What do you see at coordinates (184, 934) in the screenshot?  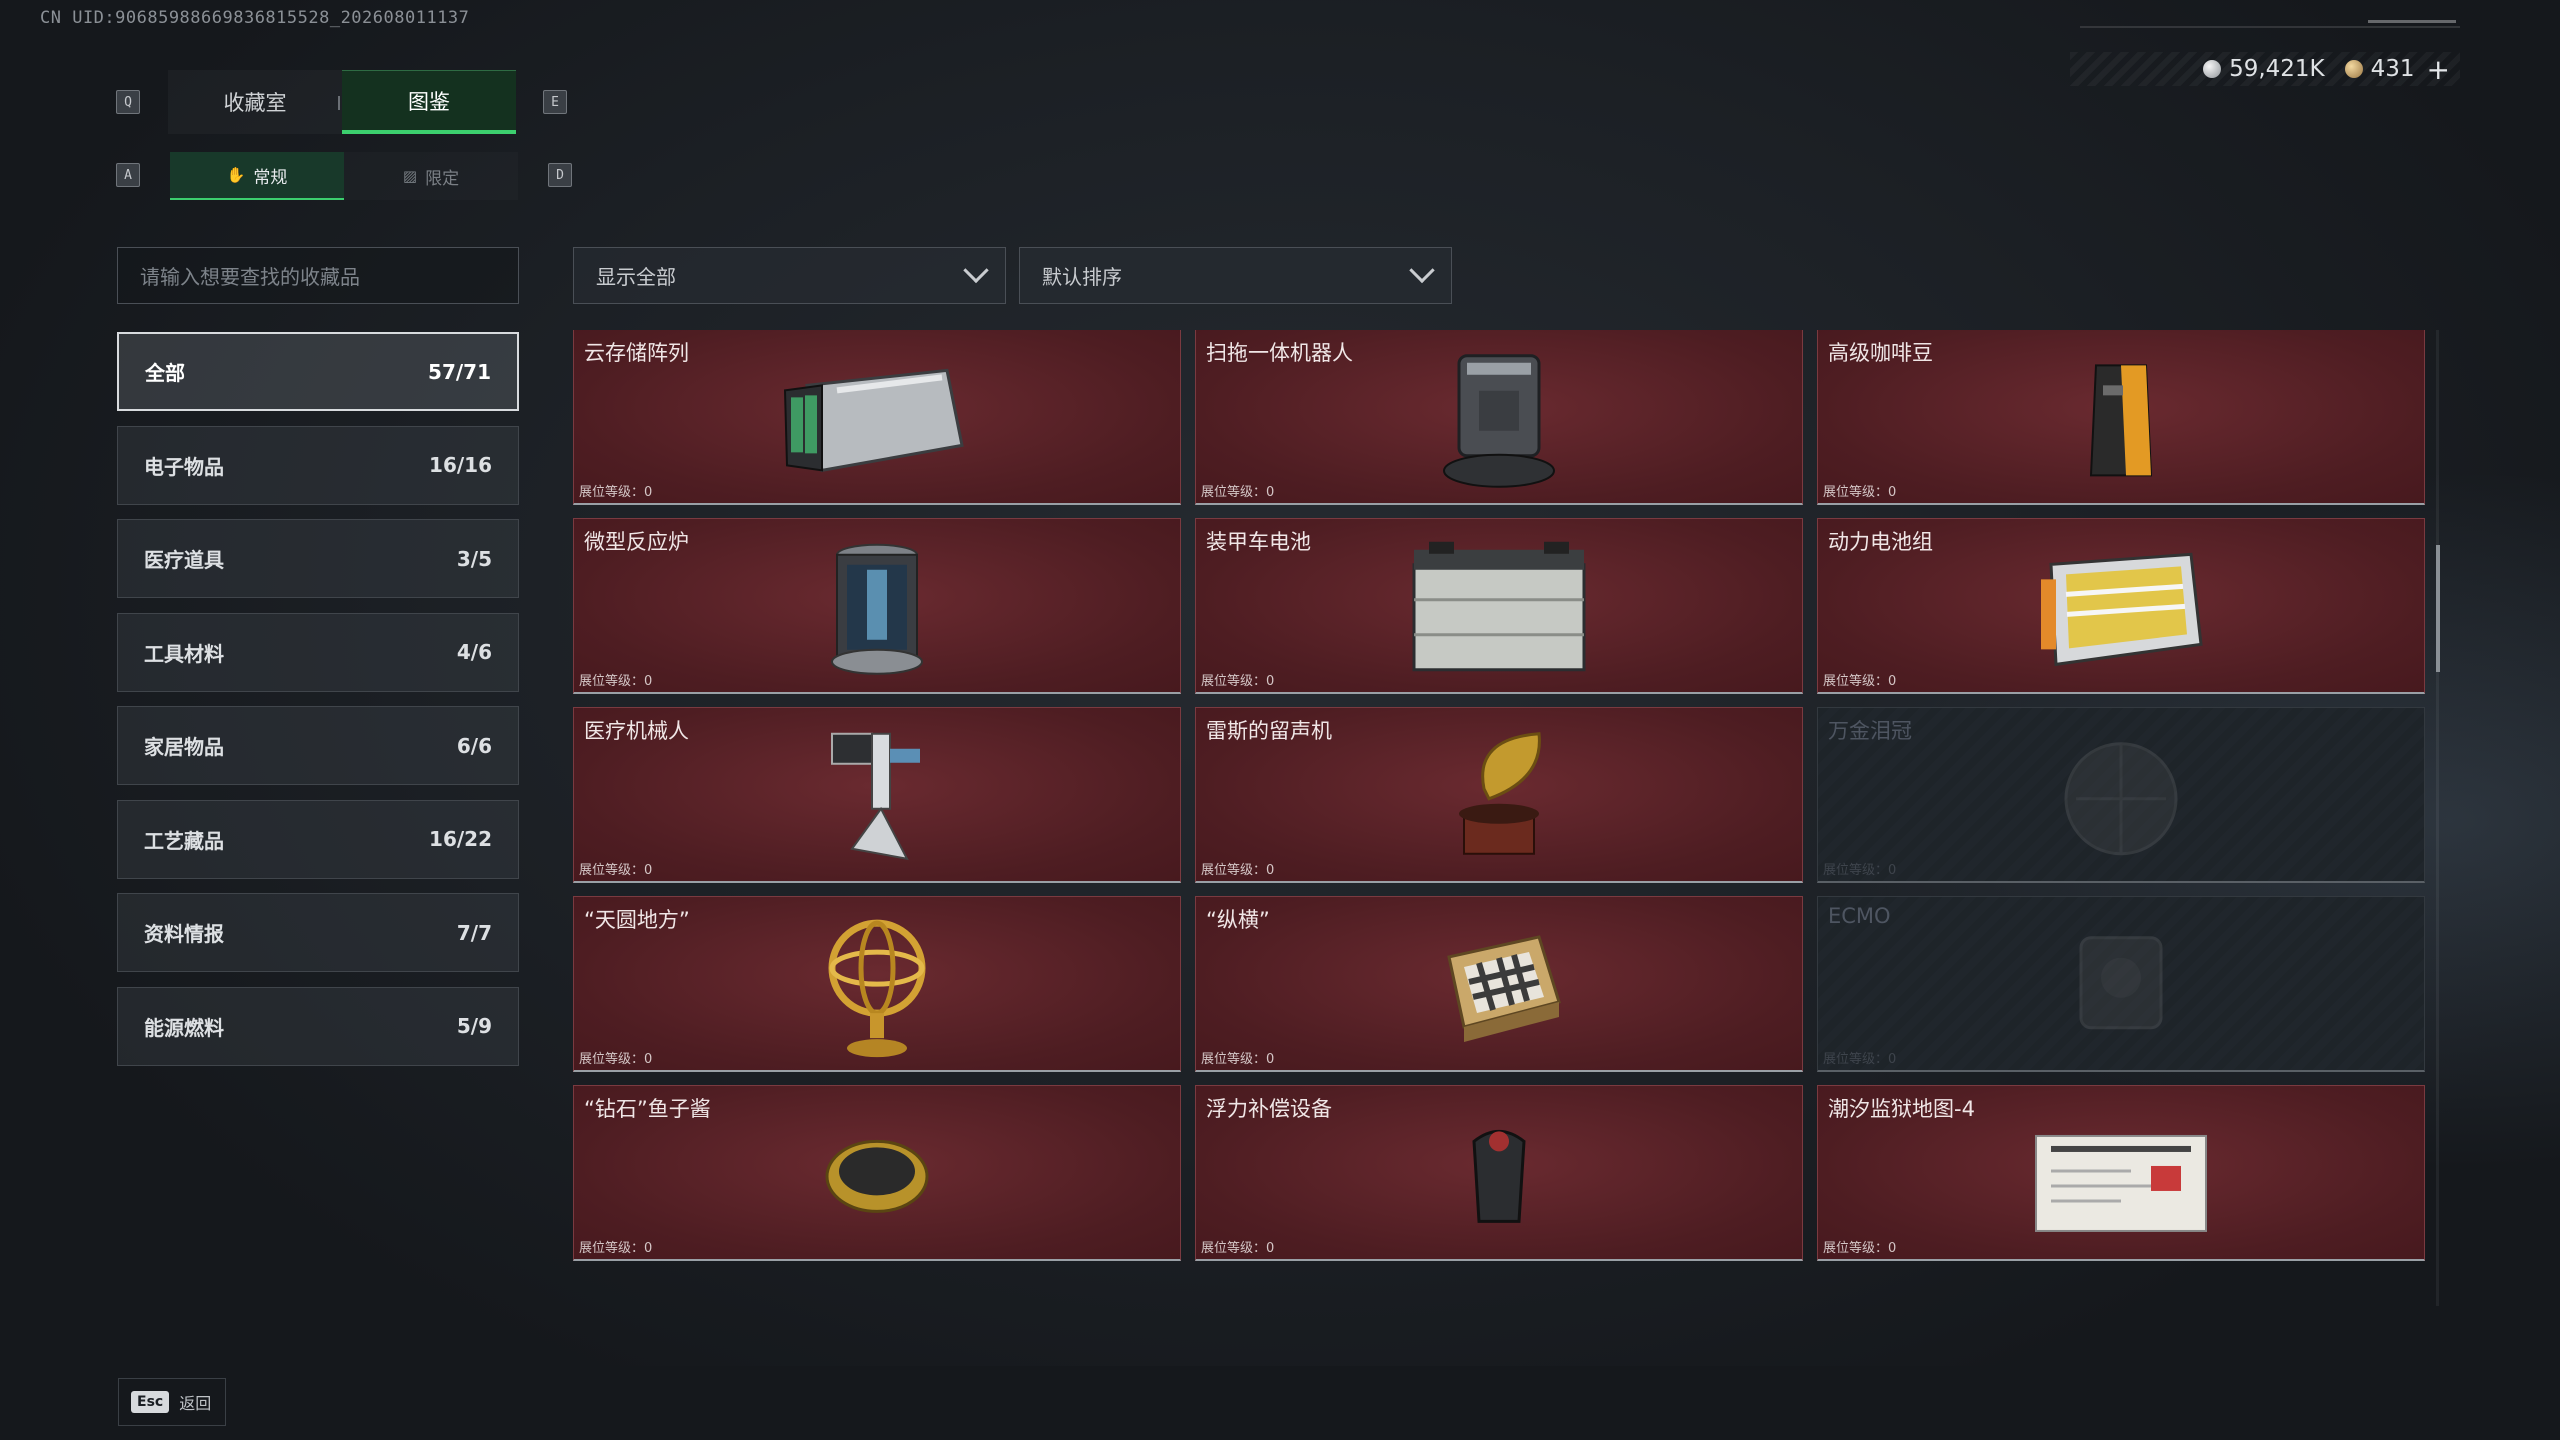 I see `category-label: 资料情报` at bounding box center [184, 934].